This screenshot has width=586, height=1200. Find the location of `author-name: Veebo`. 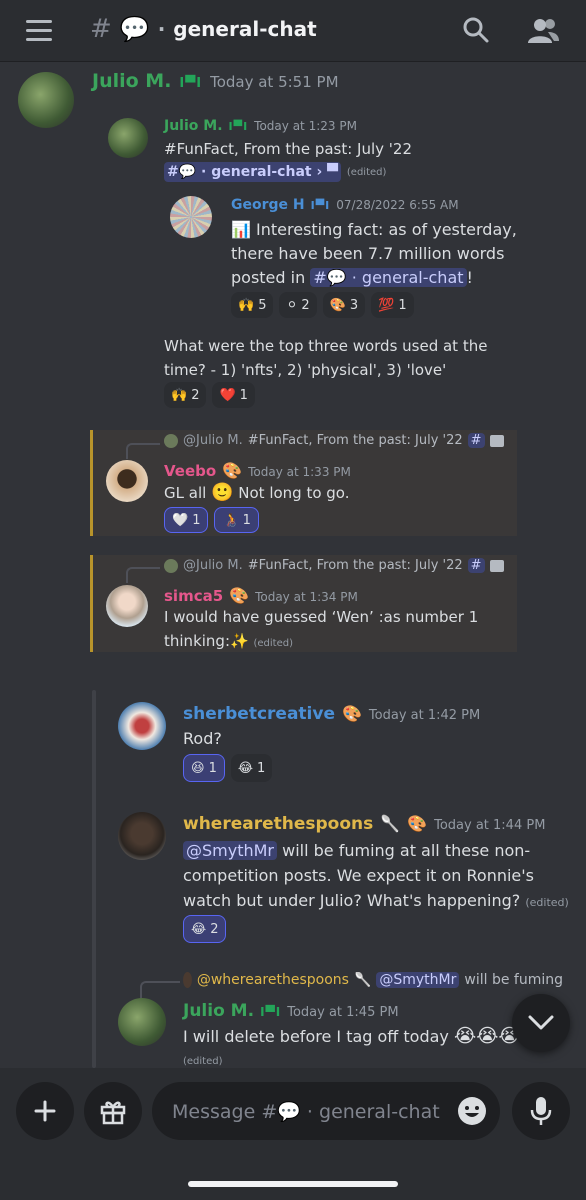

author-name: Veebo is located at coordinates (190, 471).